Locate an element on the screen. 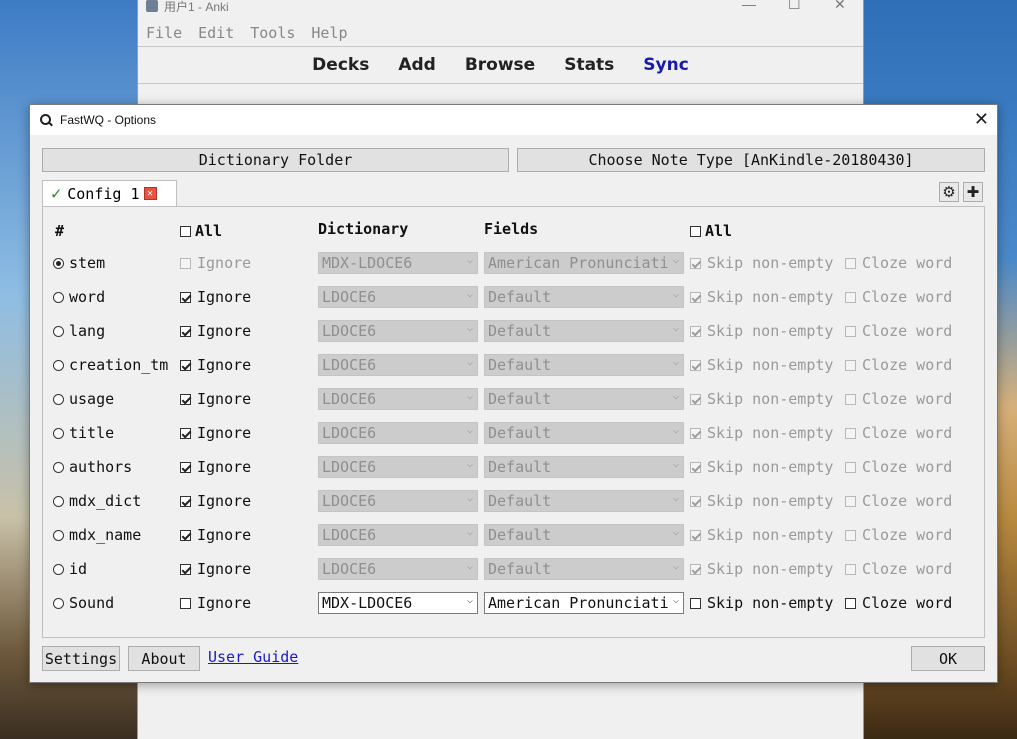  dictionary-select: MDX-LDOCE6 ⌵ is located at coordinates (398, 263).